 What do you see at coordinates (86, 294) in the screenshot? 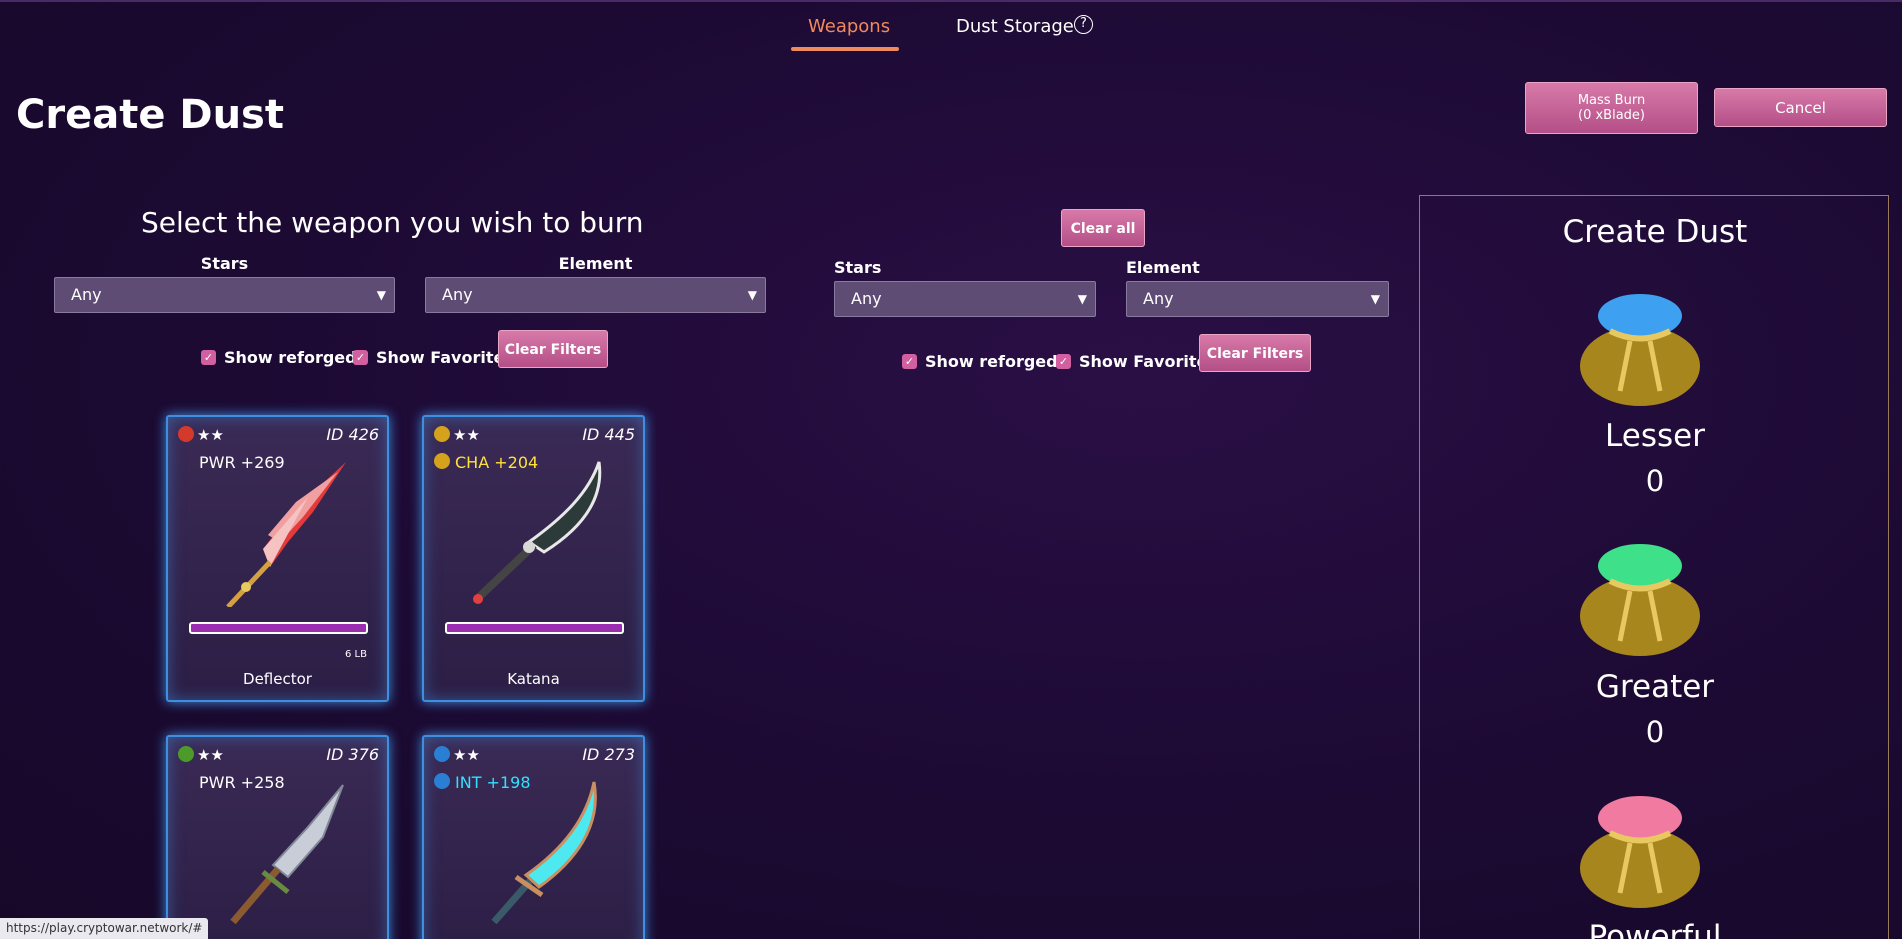
I see `stars-select-value: Any` at bounding box center [86, 294].